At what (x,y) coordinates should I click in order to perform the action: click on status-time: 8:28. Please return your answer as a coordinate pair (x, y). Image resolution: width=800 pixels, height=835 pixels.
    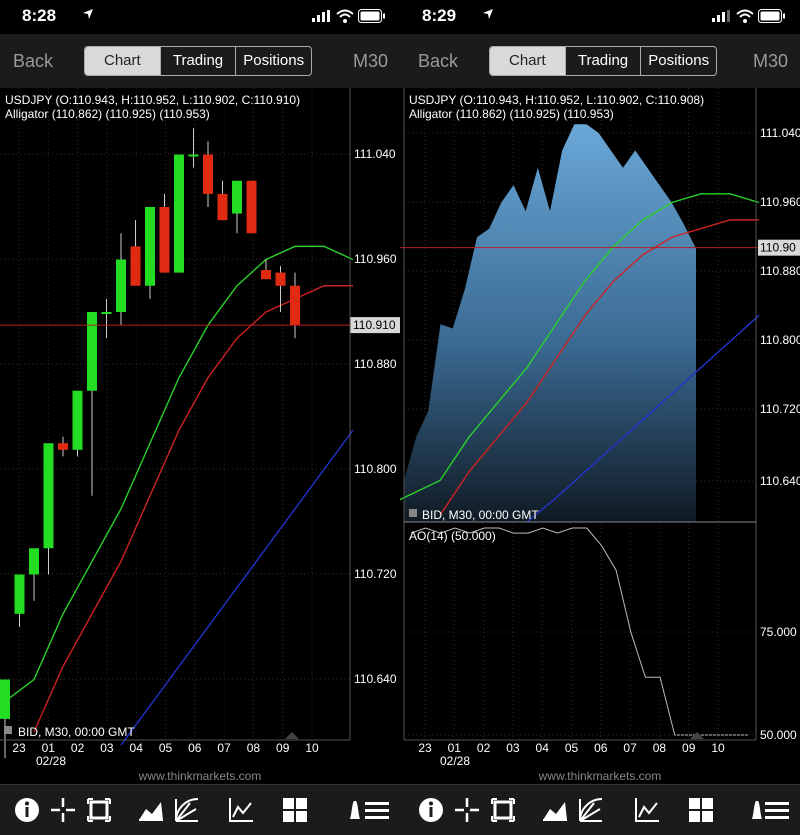
    Looking at the image, I should click on (39, 15).